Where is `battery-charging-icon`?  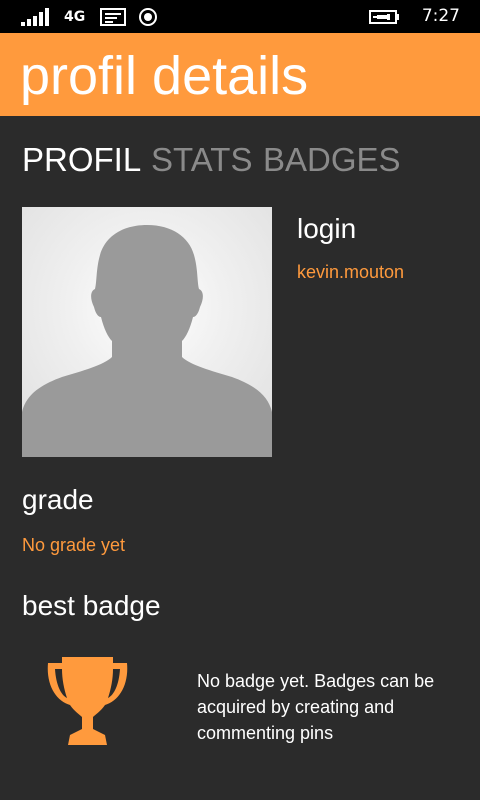 battery-charging-icon is located at coordinates (384, 17).